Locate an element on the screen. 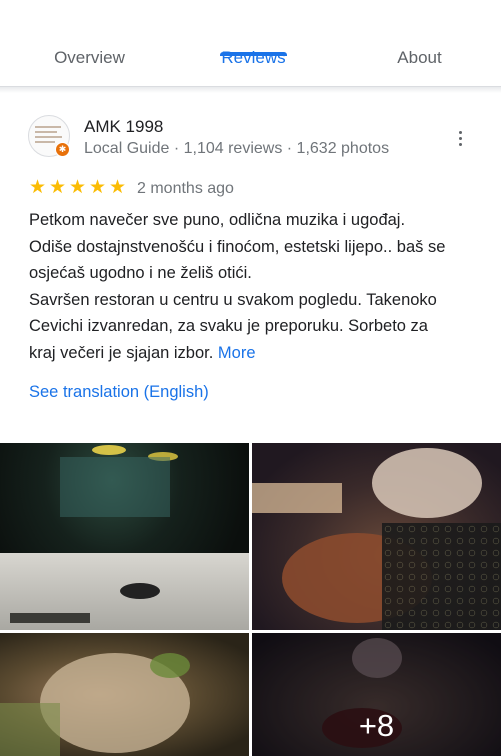  tab-overview: Overview is located at coordinates (89, 58).